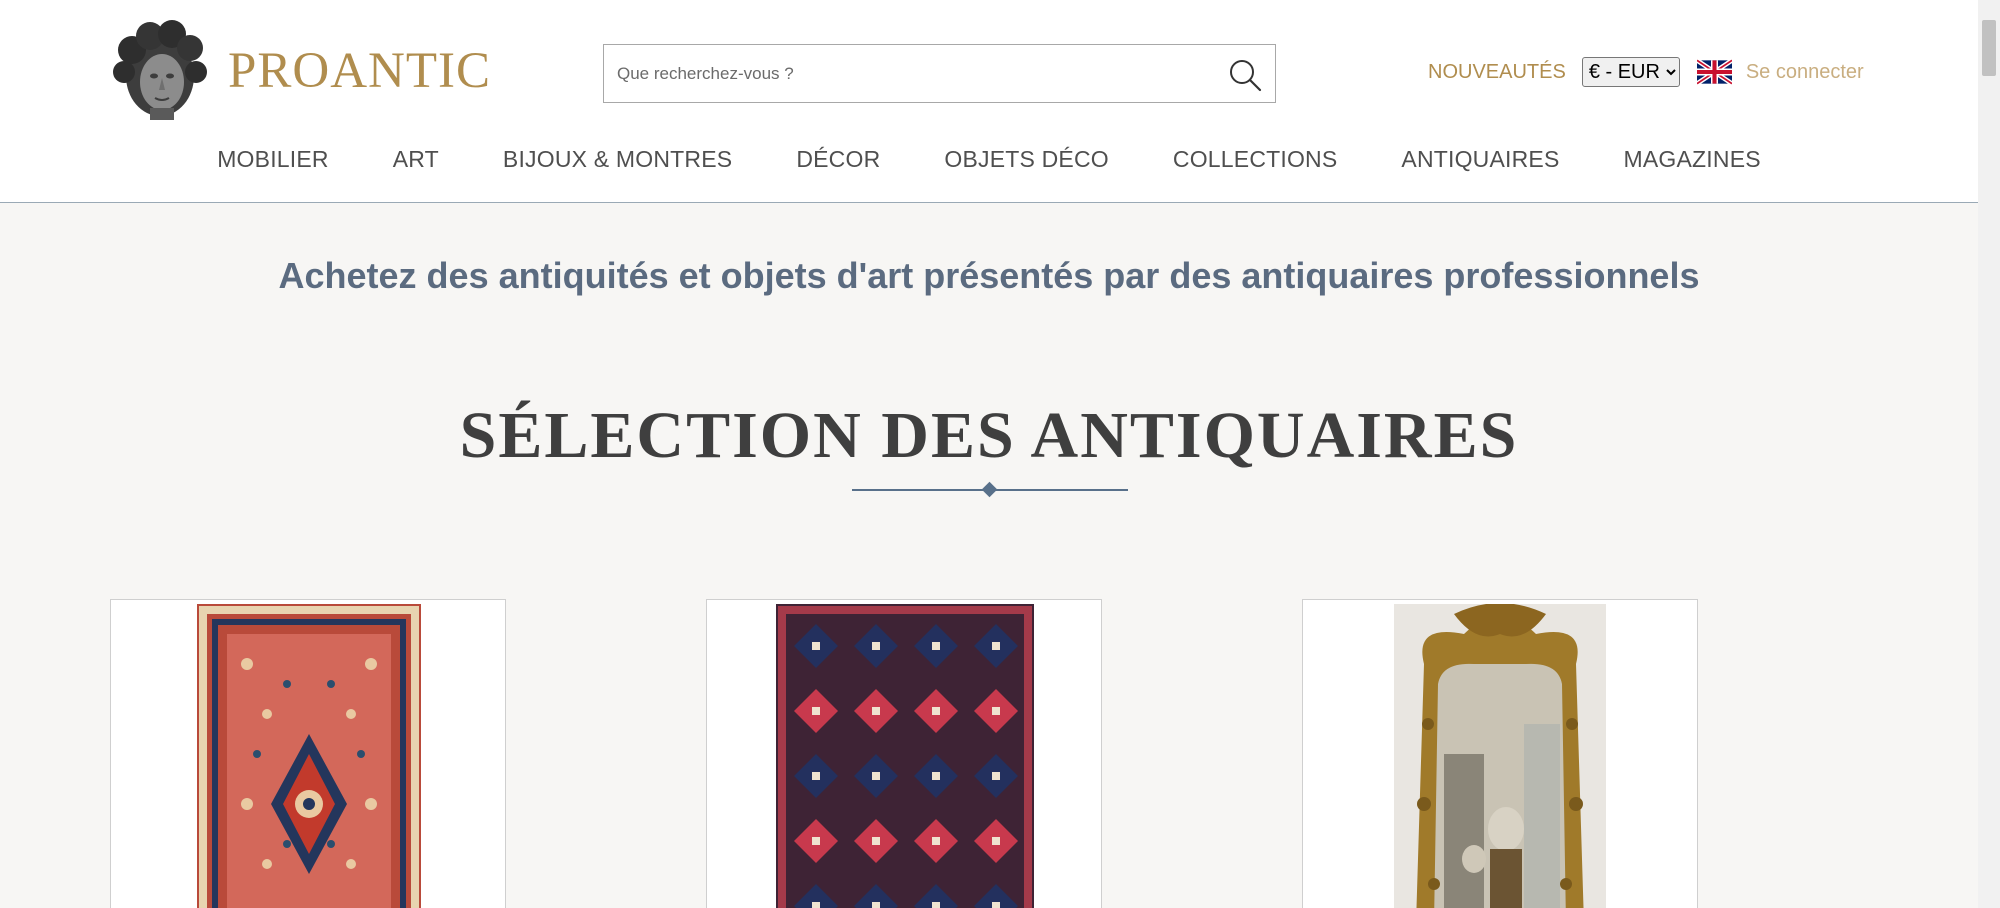 This screenshot has width=2000, height=908. I want to click on currency-select: € - EUR, so click(1630, 72).